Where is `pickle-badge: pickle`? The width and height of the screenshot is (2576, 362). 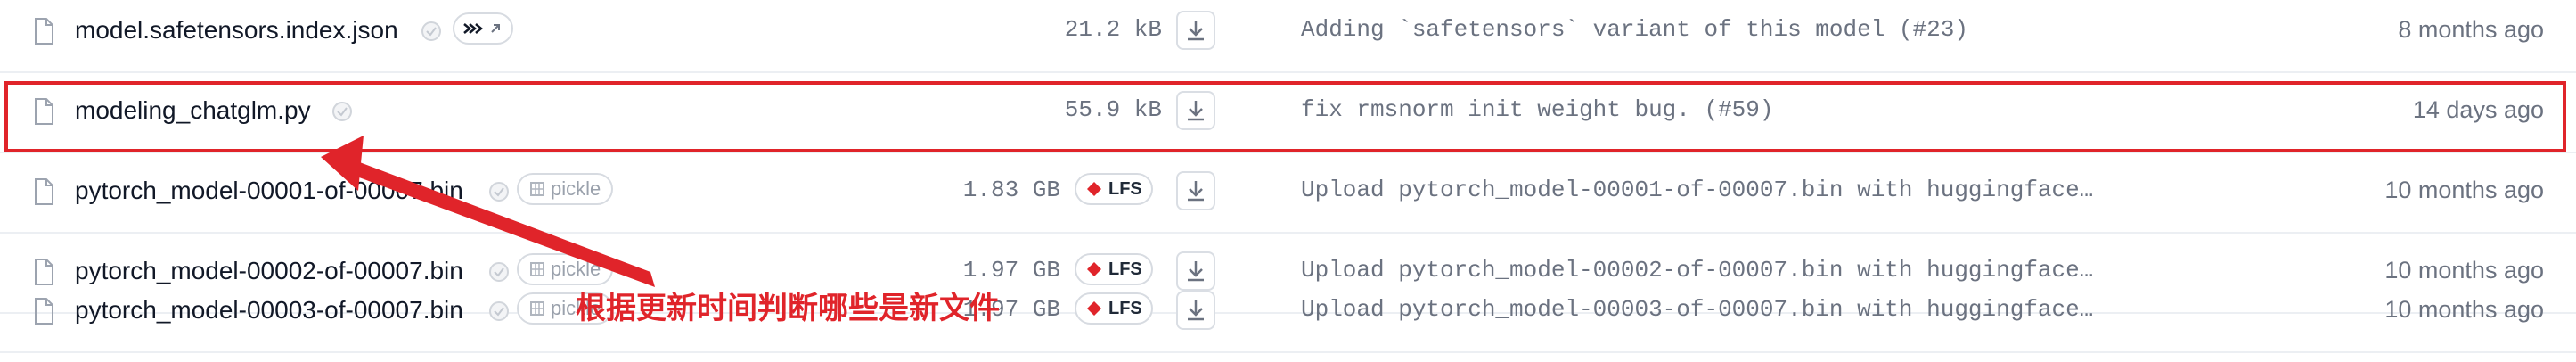 pickle-badge: pickle is located at coordinates (565, 189).